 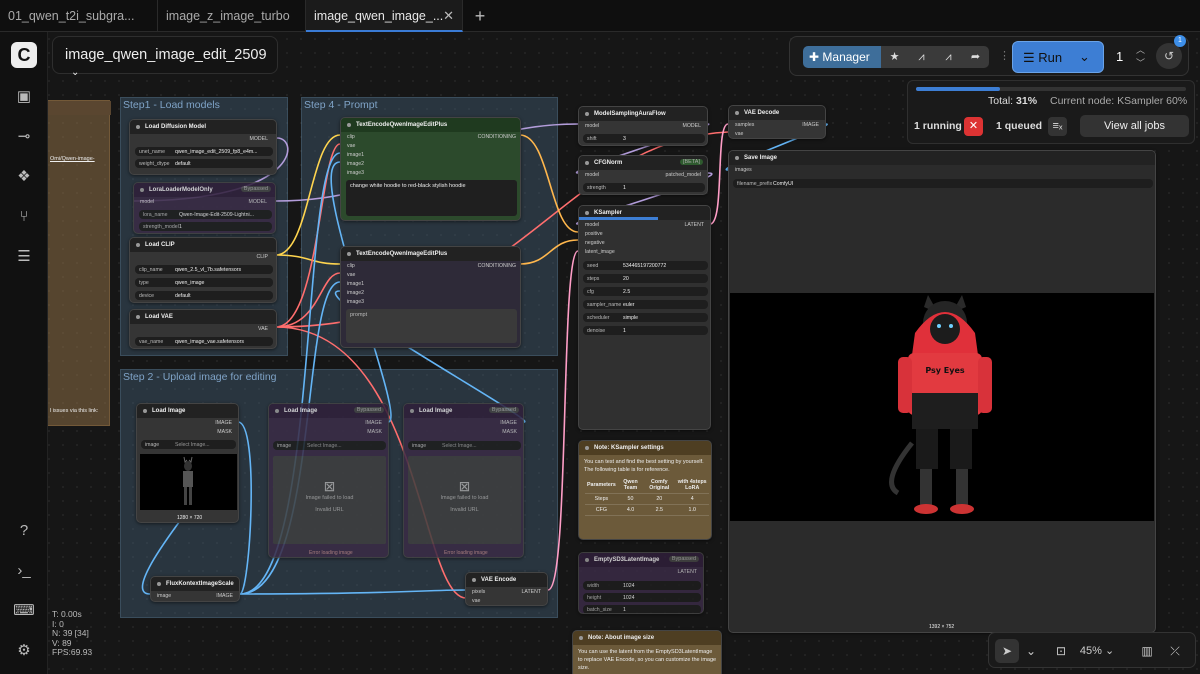 What do you see at coordinates (921, 57) in the screenshot?
I see `model-button: ⩘` at bounding box center [921, 57].